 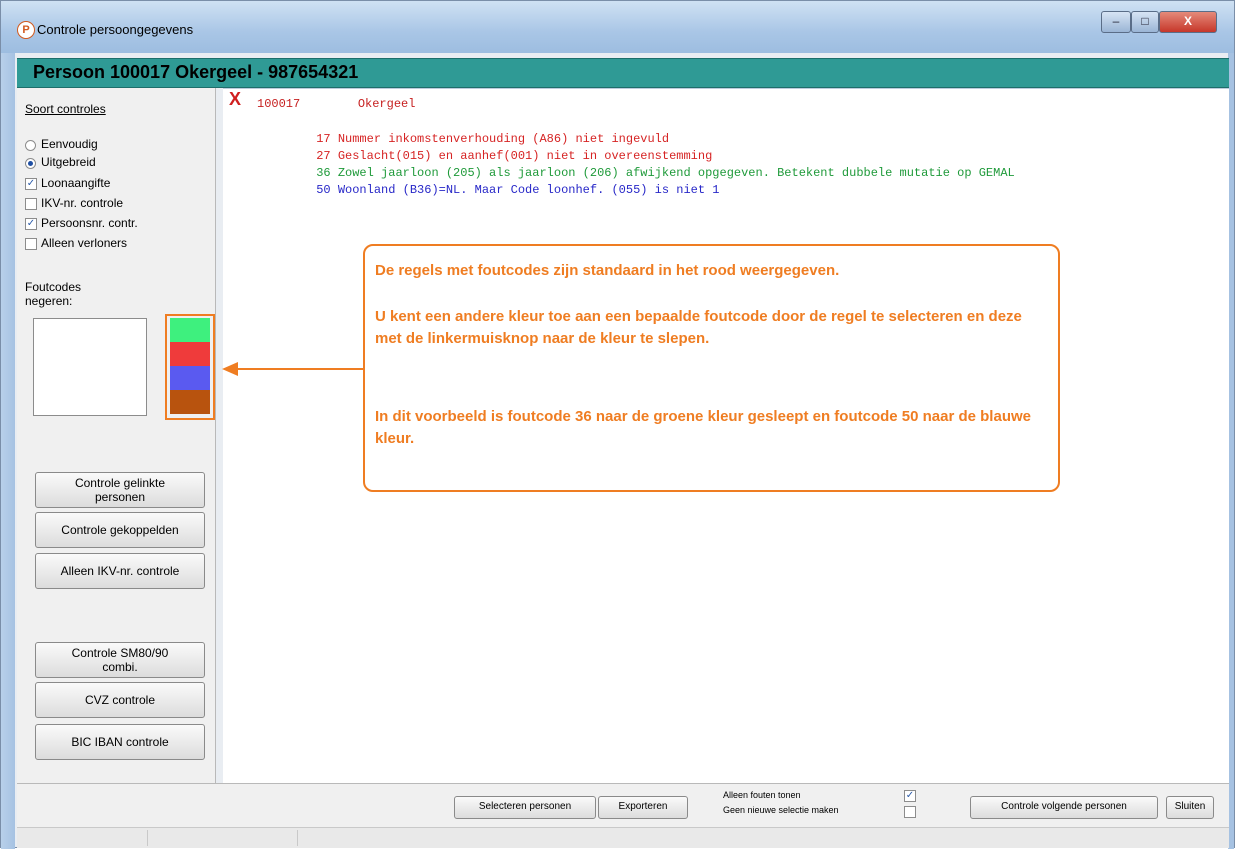 What do you see at coordinates (190, 378) in the screenshot?
I see `color-swatch-blue` at bounding box center [190, 378].